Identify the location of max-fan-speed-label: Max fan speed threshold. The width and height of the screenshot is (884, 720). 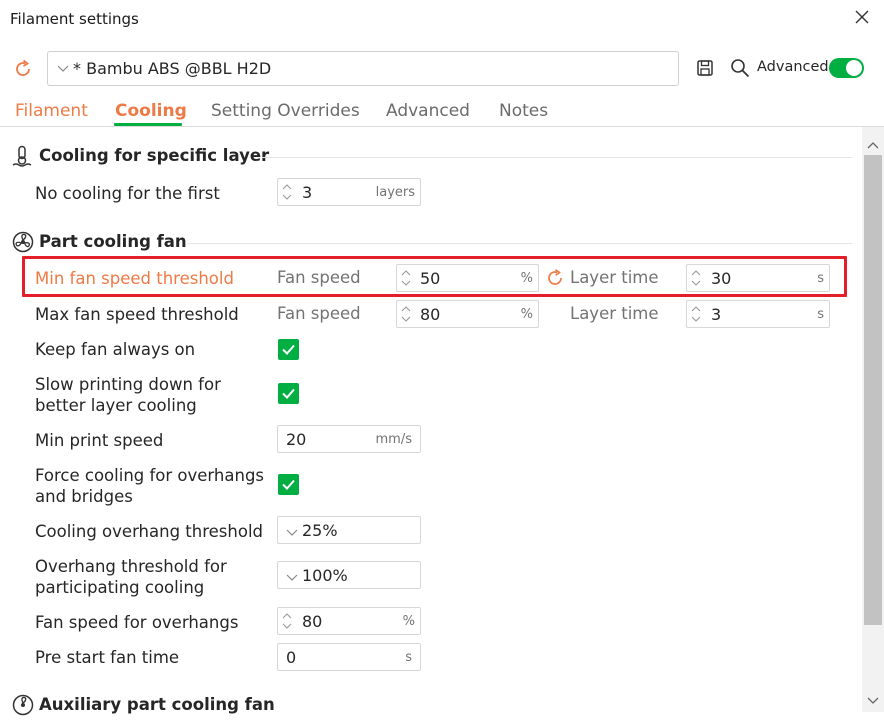
(137, 314).